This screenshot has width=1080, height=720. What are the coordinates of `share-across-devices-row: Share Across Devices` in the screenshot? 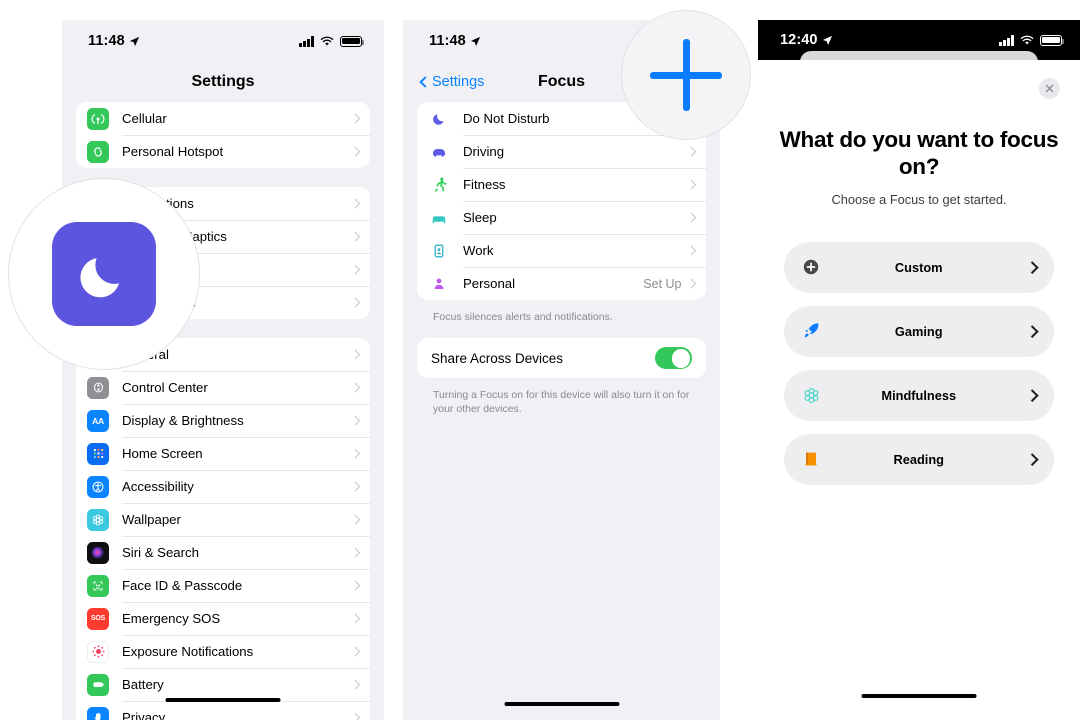 It's located at (561, 358).